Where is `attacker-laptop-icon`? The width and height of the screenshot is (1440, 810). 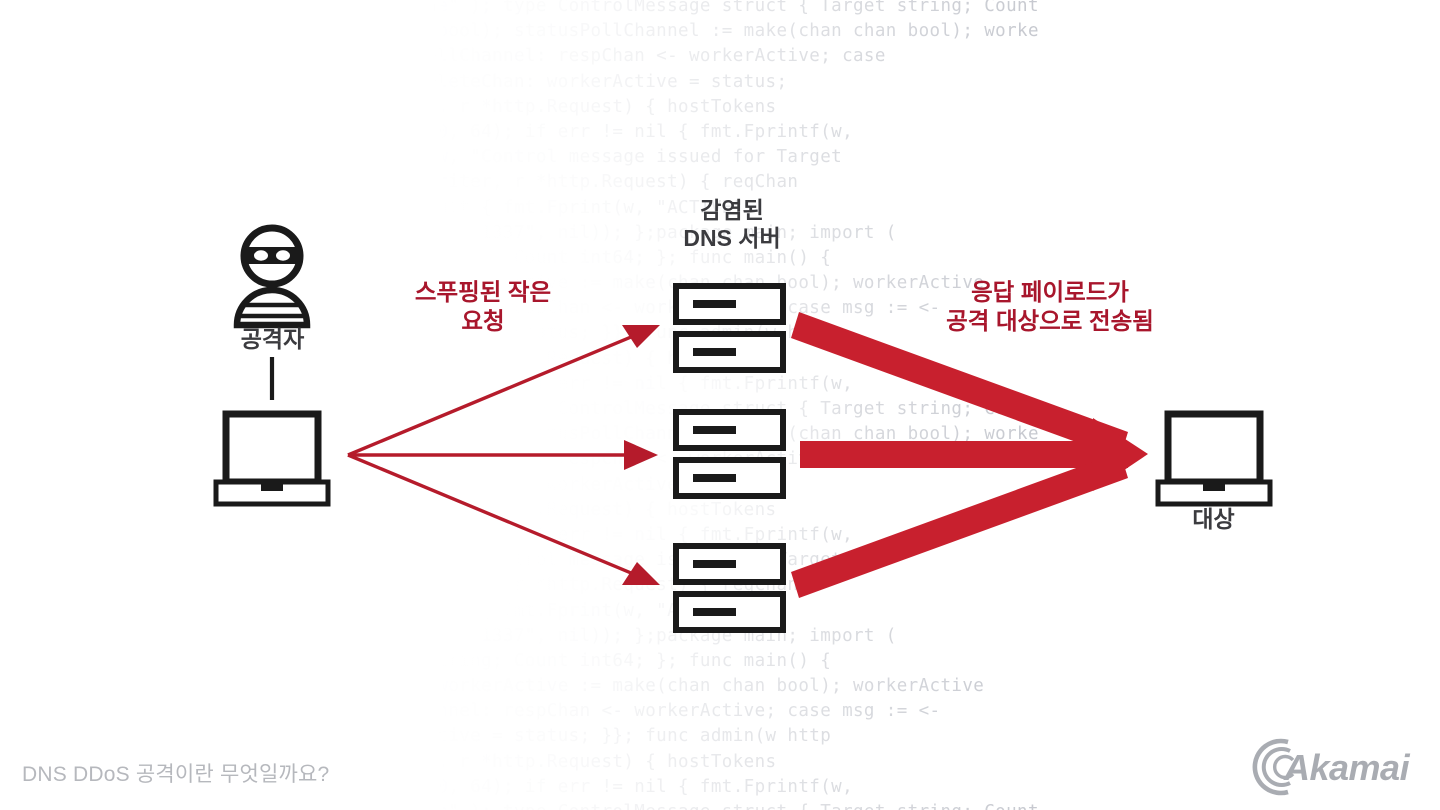
attacker-laptop-icon is located at coordinates (272, 458).